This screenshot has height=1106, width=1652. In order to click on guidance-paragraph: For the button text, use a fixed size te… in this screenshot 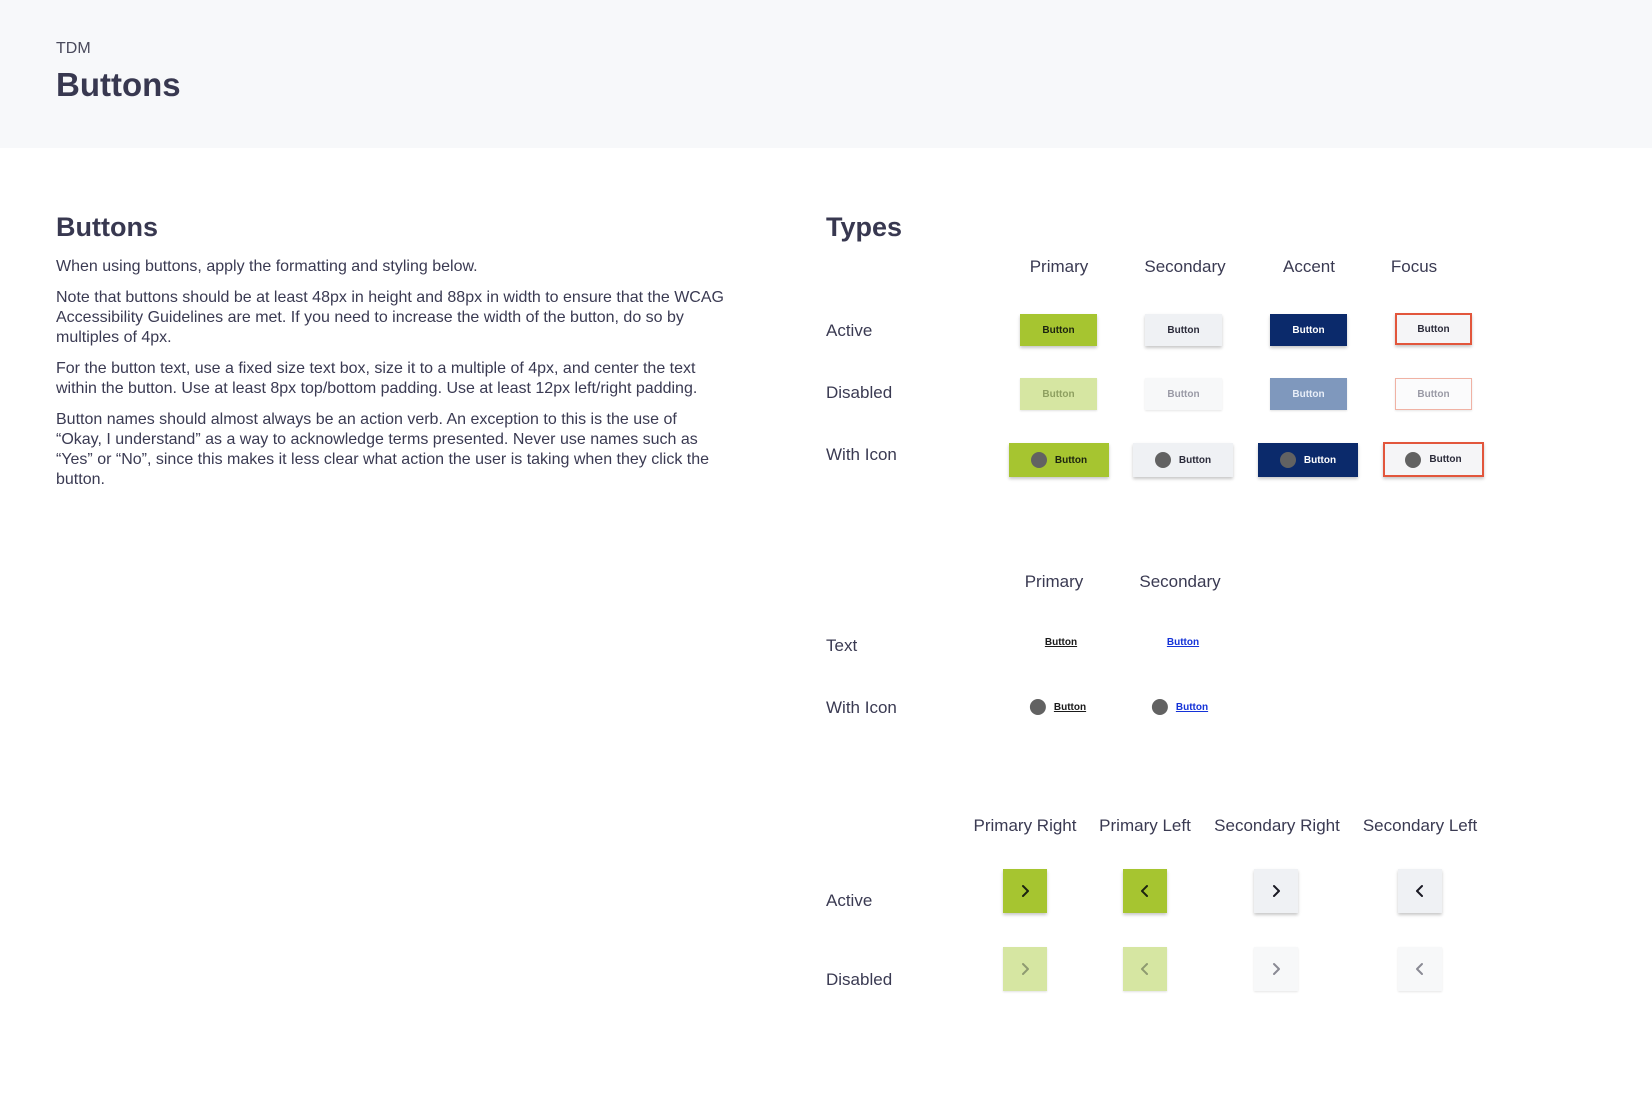, I will do `click(377, 378)`.